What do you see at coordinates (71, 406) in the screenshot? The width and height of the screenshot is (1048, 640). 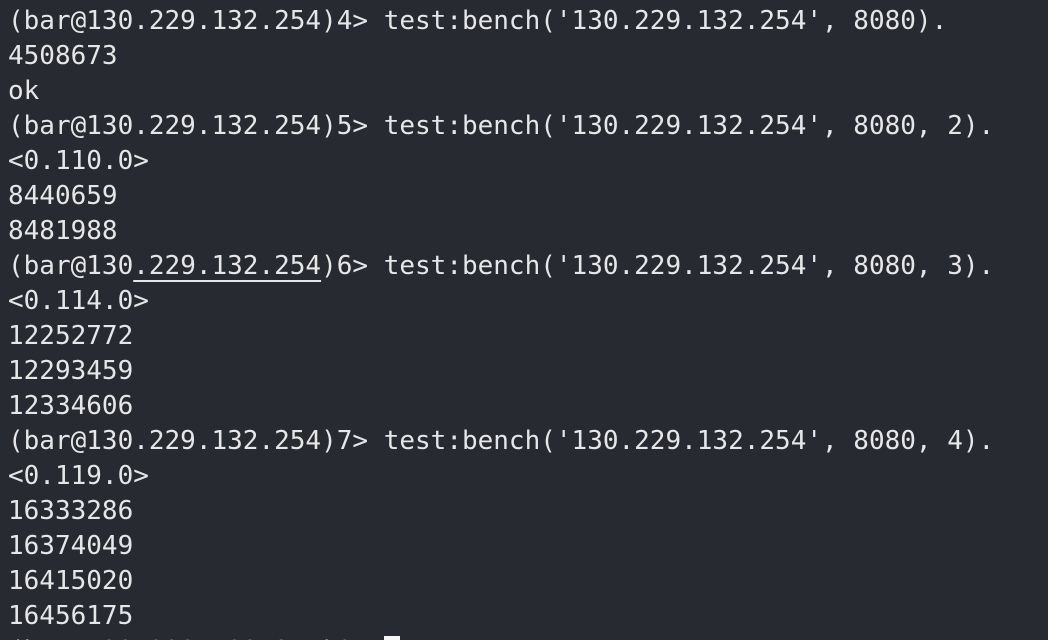 I see `output-text: 12334606` at bounding box center [71, 406].